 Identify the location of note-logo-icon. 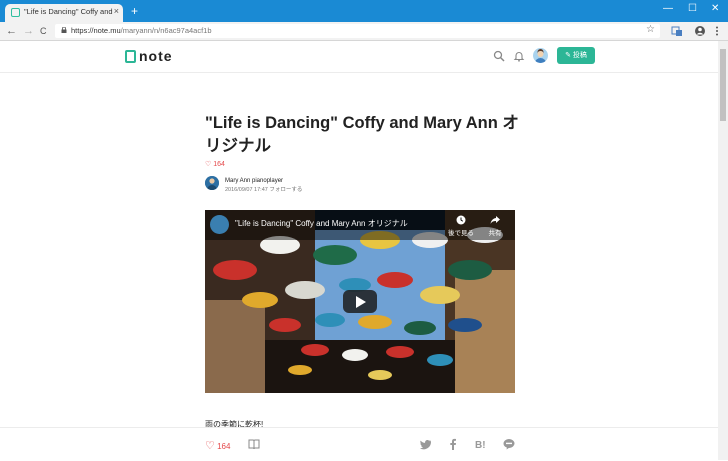
(130, 56).